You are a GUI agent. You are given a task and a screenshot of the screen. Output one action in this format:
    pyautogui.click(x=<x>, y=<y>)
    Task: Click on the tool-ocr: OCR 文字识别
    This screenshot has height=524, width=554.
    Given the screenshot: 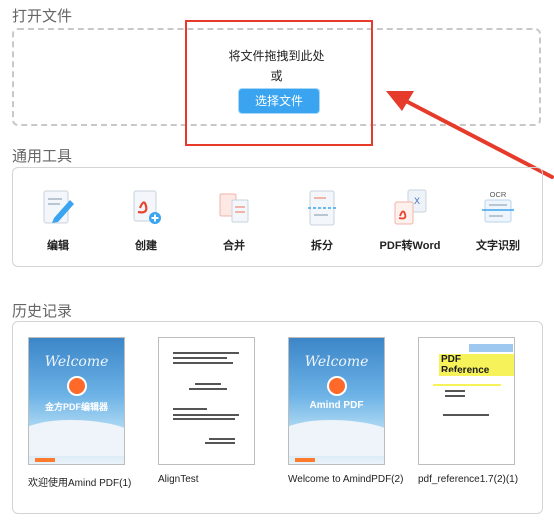 What is the action you would take?
    pyautogui.click(x=498, y=217)
    